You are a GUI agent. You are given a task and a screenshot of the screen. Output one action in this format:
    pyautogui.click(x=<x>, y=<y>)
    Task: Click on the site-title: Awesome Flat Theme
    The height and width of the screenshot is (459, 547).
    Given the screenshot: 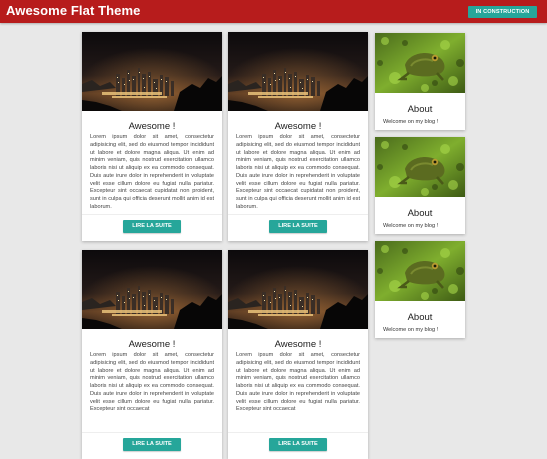 What is the action you would take?
    pyautogui.click(x=73, y=10)
    